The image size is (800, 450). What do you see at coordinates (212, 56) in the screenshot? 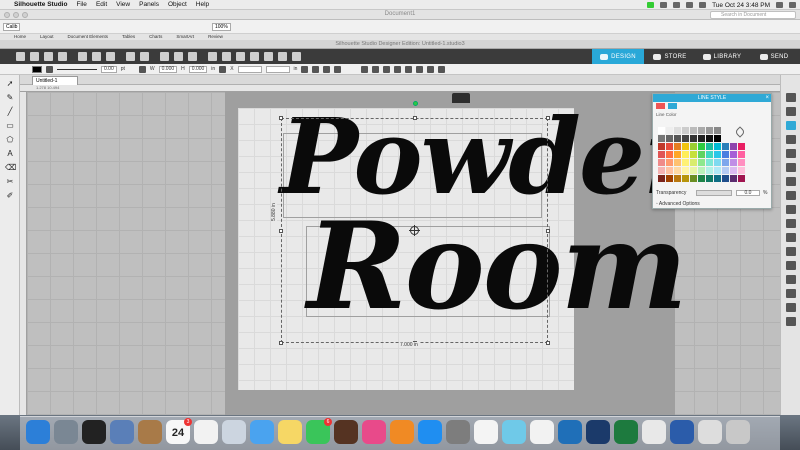
I see `zoom-in-icon` at bounding box center [212, 56].